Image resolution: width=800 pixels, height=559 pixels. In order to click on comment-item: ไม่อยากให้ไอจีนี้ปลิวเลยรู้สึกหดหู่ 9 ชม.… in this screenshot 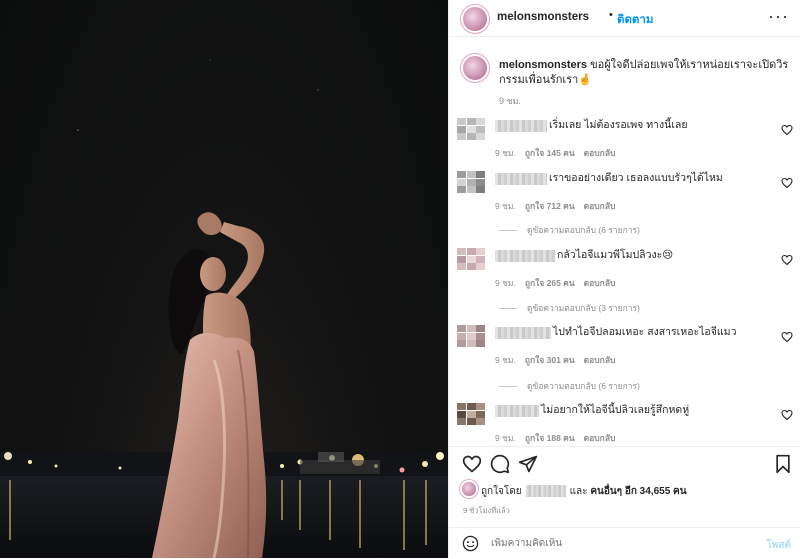, I will do `click(624, 424)`.